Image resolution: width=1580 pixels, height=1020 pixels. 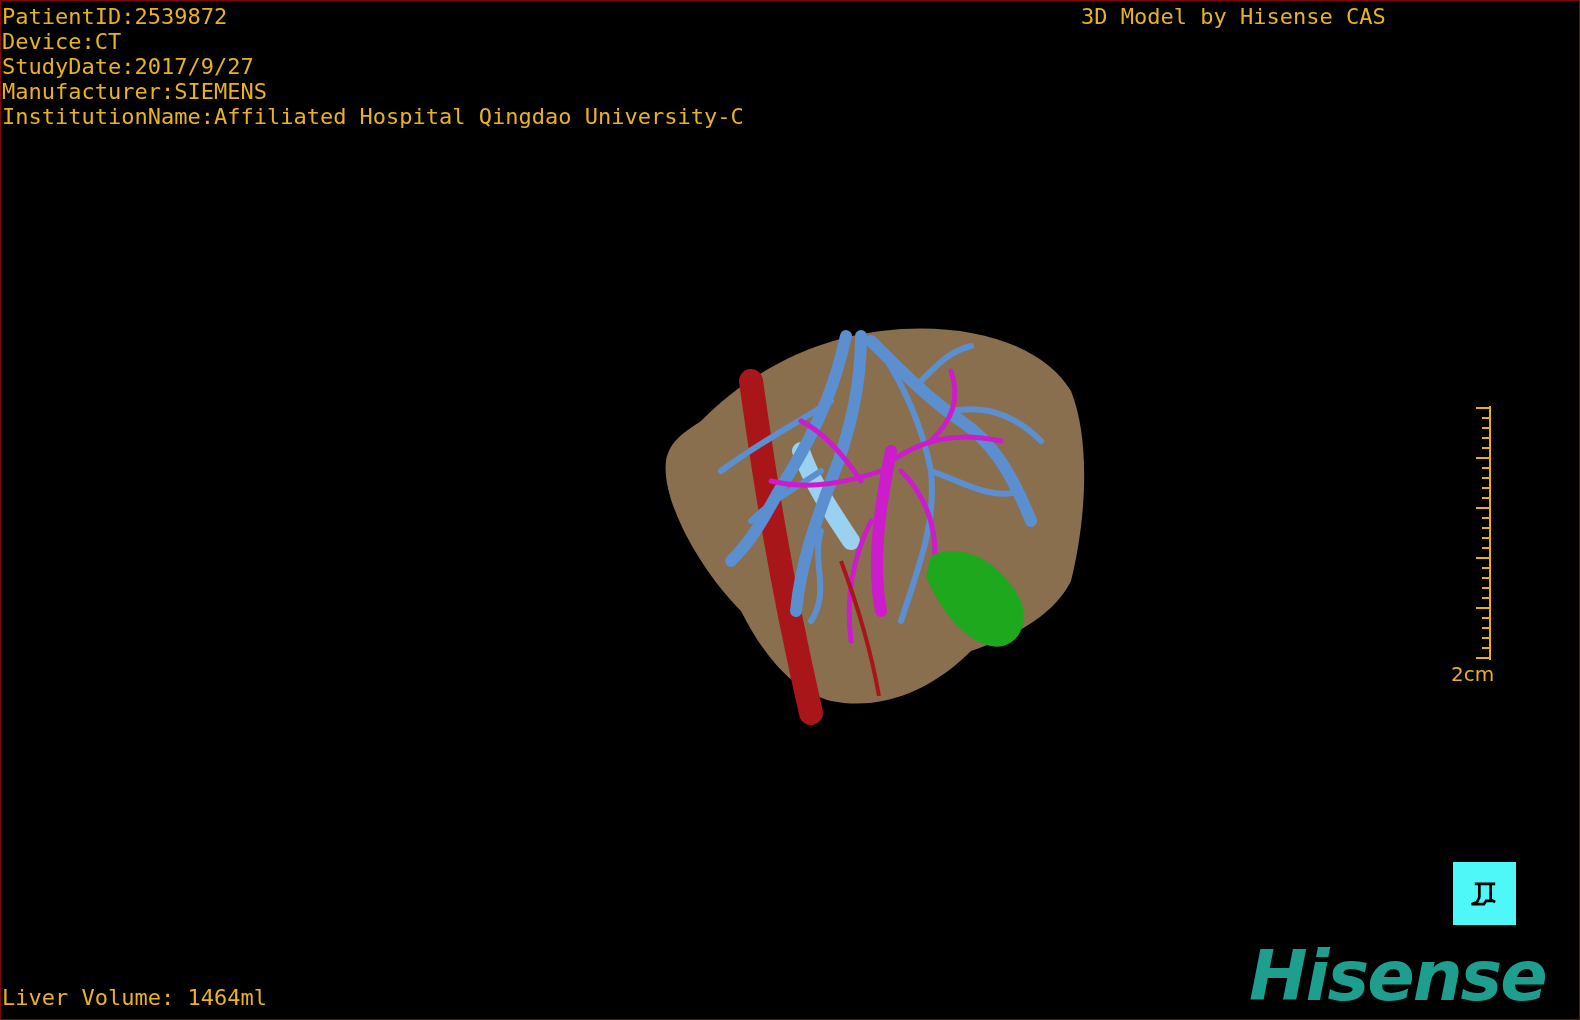 What do you see at coordinates (115, 16) in the screenshot?
I see `info-text: PatientID:2539872` at bounding box center [115, 16].